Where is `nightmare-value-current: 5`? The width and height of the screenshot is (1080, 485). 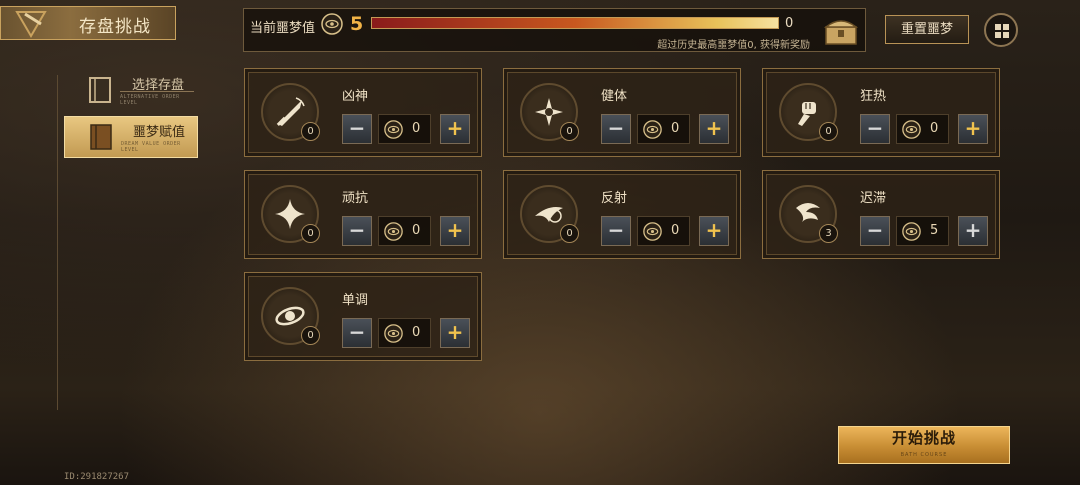
nightmare-value-current: 5 is located at coordinates (357, 24).